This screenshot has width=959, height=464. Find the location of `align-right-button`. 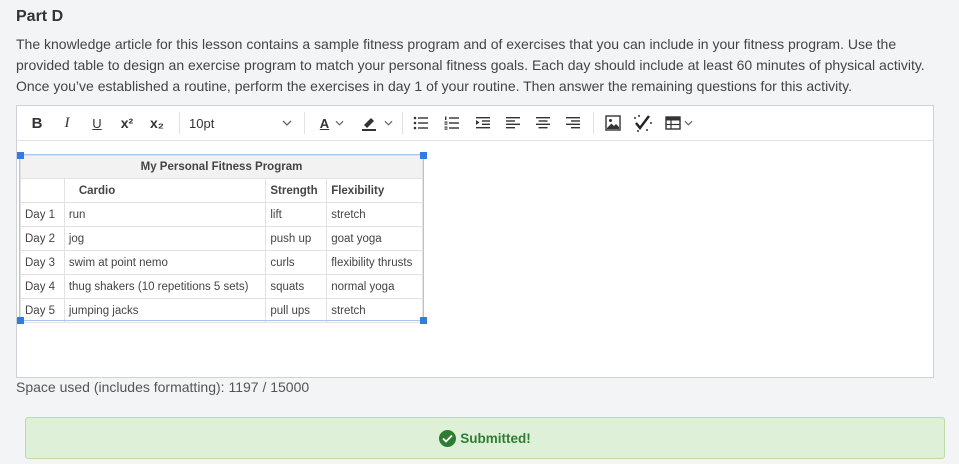

align-right-button is located at coordinates (573, 123).